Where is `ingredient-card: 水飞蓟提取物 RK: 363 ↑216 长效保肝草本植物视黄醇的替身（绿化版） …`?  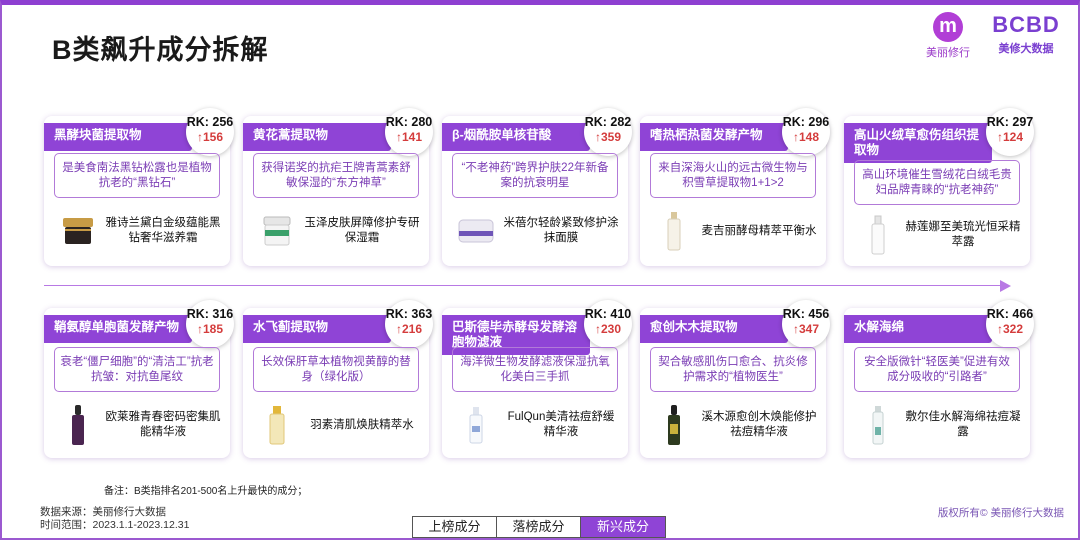
ingredient-card: 水飞蓟提取物 RK: 363 ↑216 长效保肝草本植物视黄醇的替身（绿化版） … is located at coordinates (338, 379).